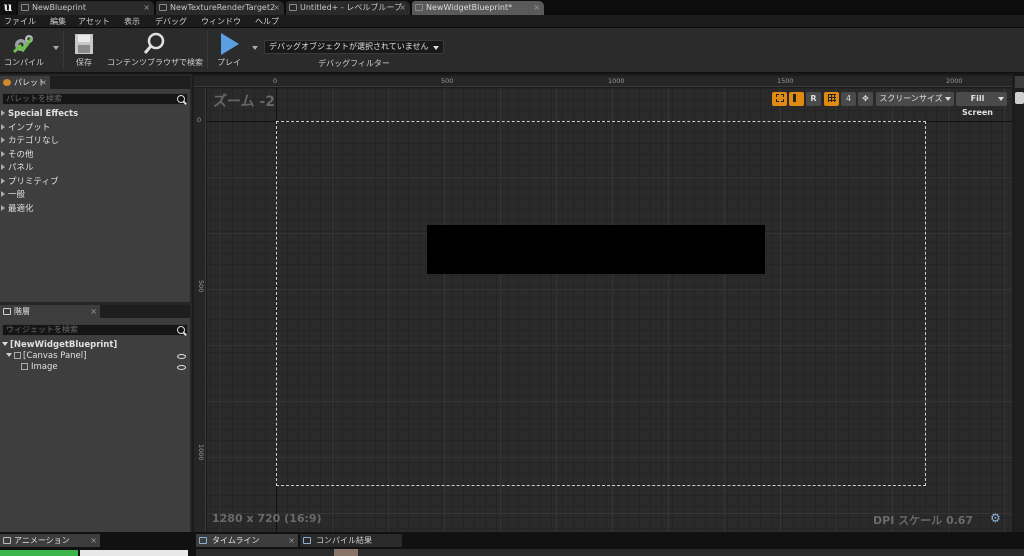  I want to click on compile-results-tab-label: コンパイル結果, so click(344, 540).